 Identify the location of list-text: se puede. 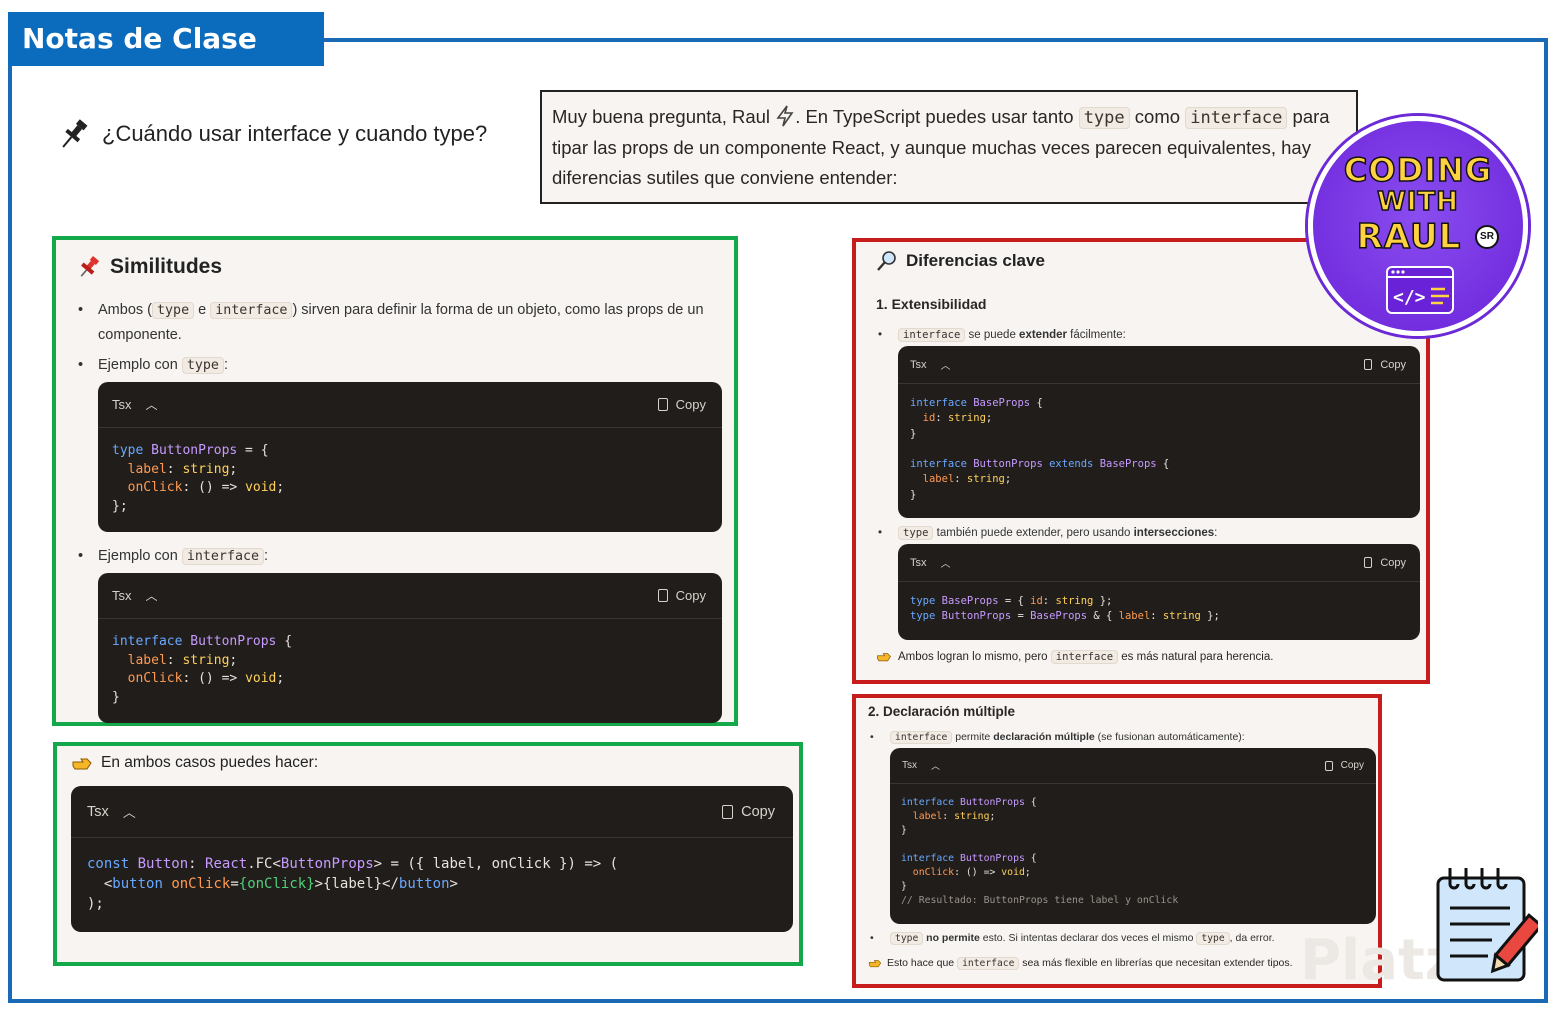
(992, 335).